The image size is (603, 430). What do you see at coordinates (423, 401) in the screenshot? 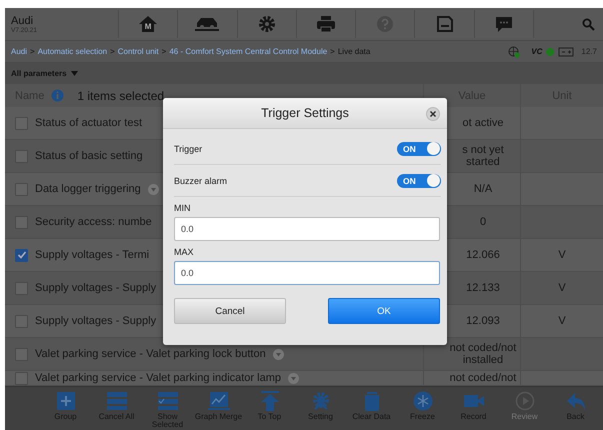
I see `snowflake-icon` at bounding box center [423, 401].